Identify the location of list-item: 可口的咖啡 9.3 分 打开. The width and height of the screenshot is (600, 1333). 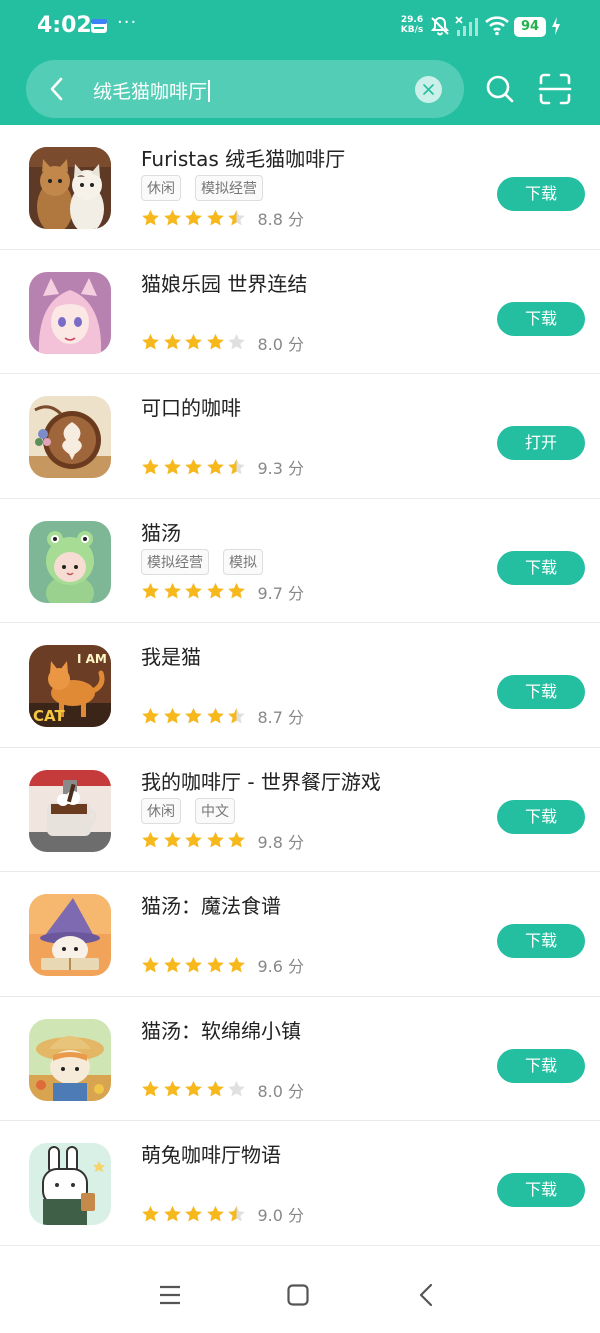
(300, 436).